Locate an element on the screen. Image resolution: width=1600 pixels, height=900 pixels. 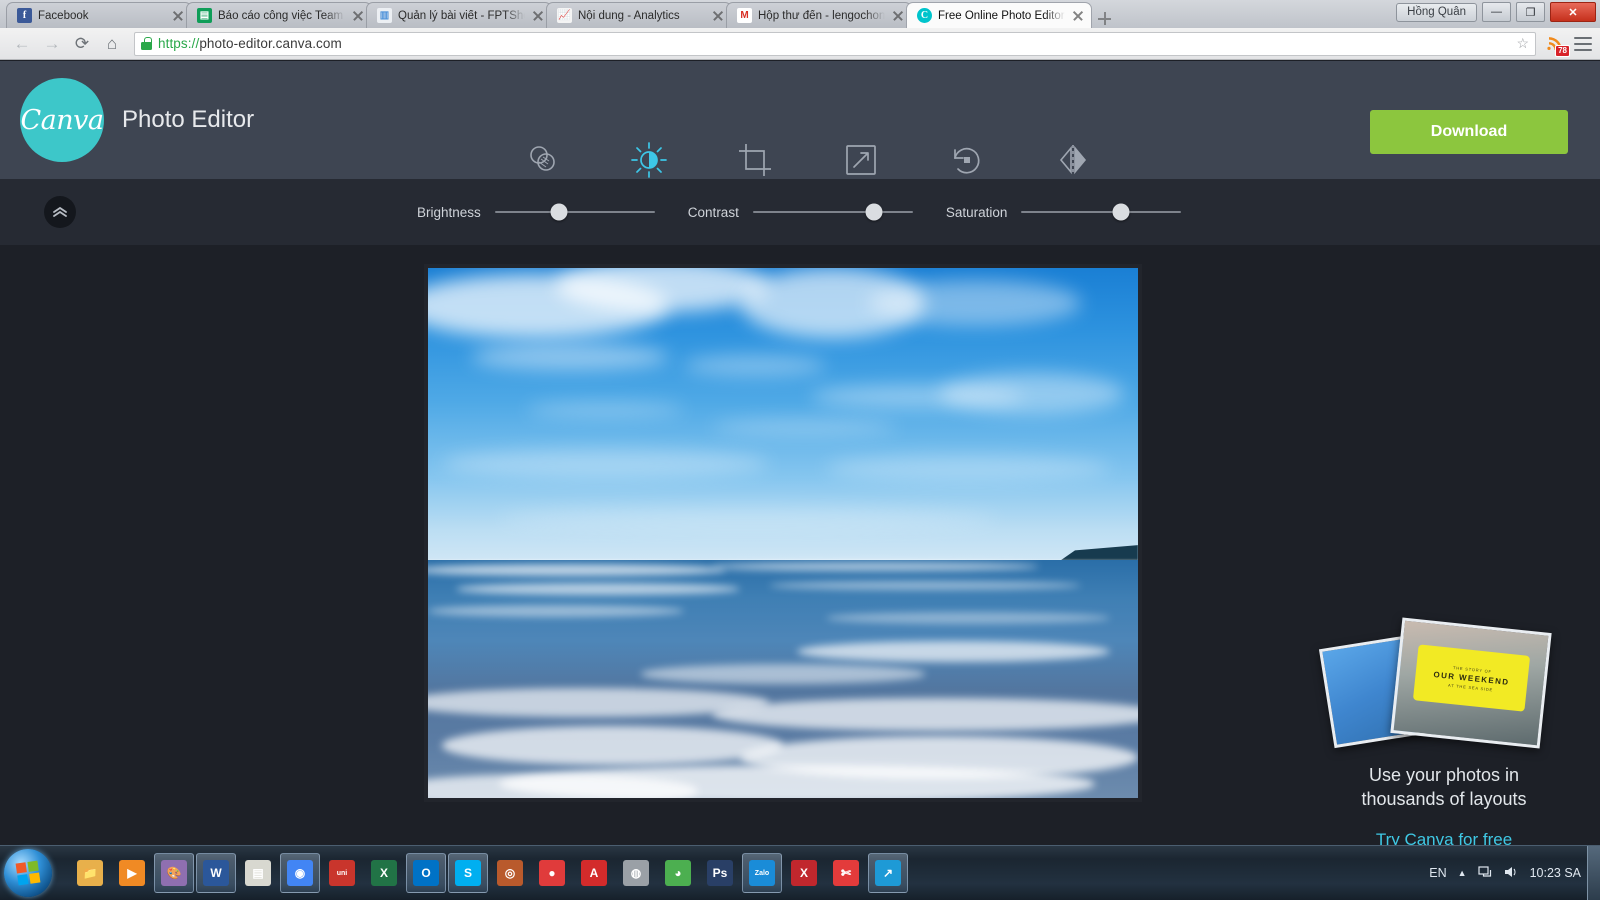
x-app-icon: X is located at coordinates (804, 873).